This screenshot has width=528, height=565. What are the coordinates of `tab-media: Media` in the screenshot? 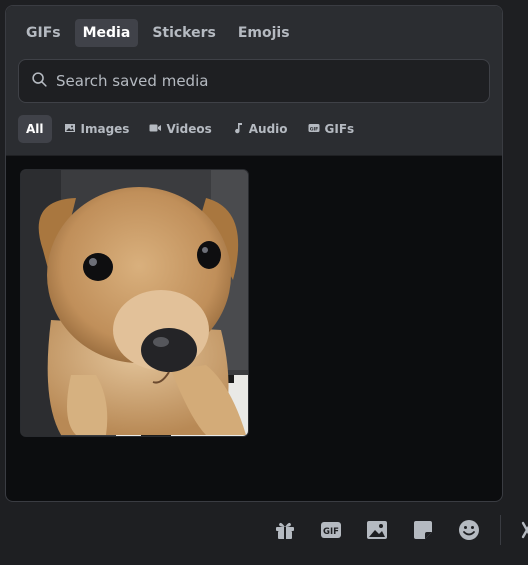 It's located at (106, 33).